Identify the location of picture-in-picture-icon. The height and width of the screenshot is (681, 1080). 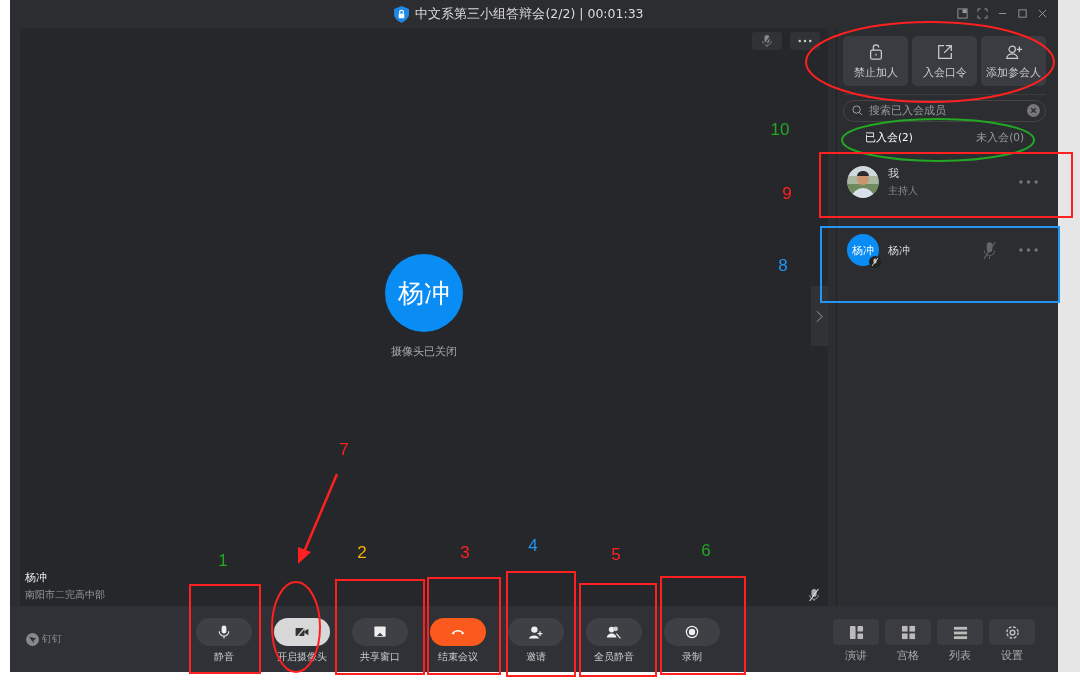
(962, 13).